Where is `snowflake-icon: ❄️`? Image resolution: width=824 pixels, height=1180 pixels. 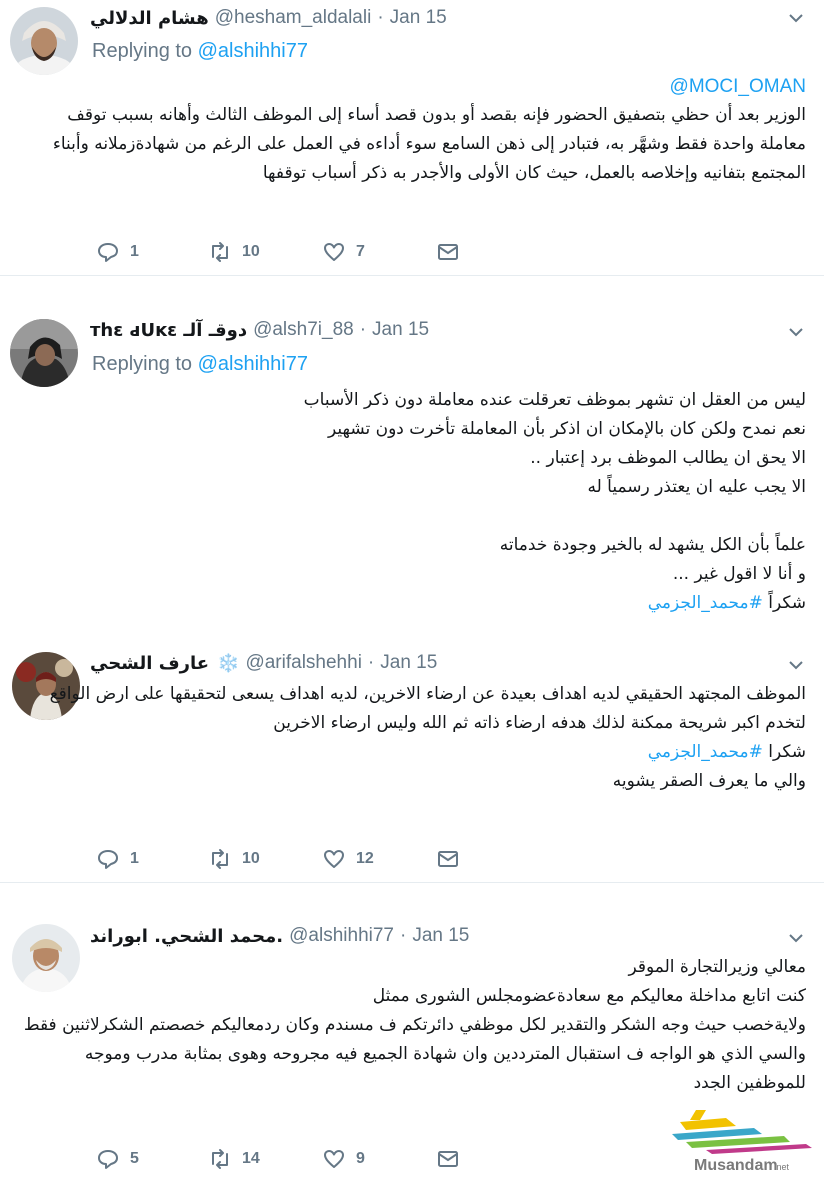
snowflake-icon: ❄️ is located at coordinates (228, 663).